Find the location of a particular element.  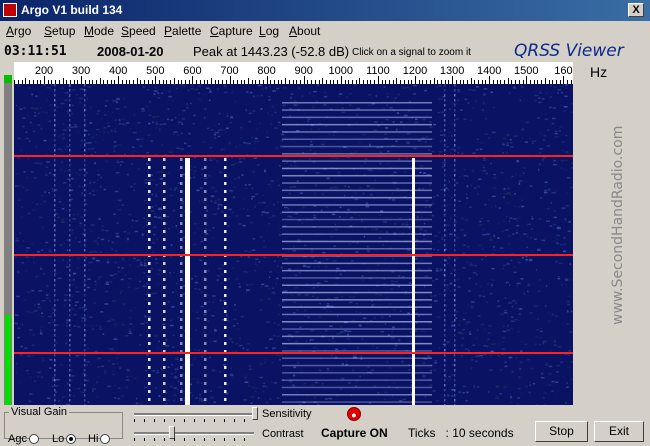

contrast-slider is located at coordinates (196, 433).